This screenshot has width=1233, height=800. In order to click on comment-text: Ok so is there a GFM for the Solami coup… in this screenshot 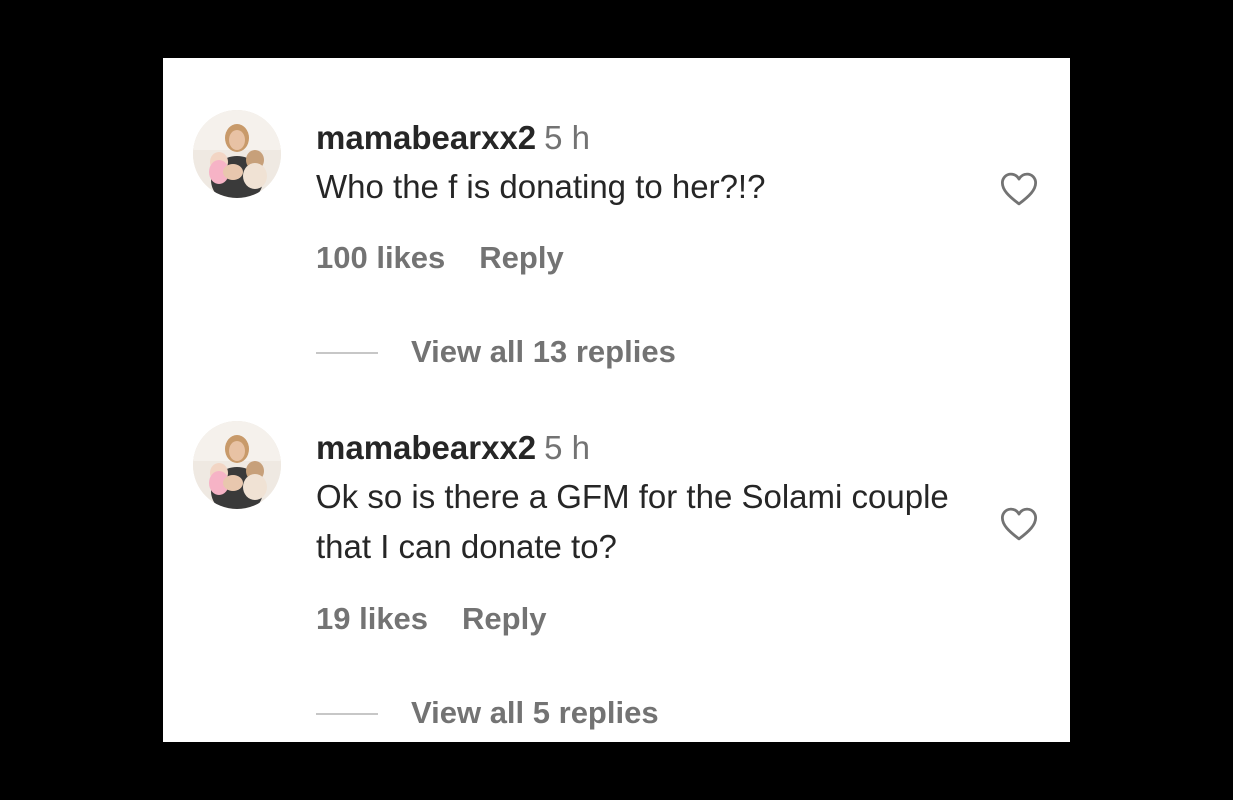, I will do `click(632, 521)`.